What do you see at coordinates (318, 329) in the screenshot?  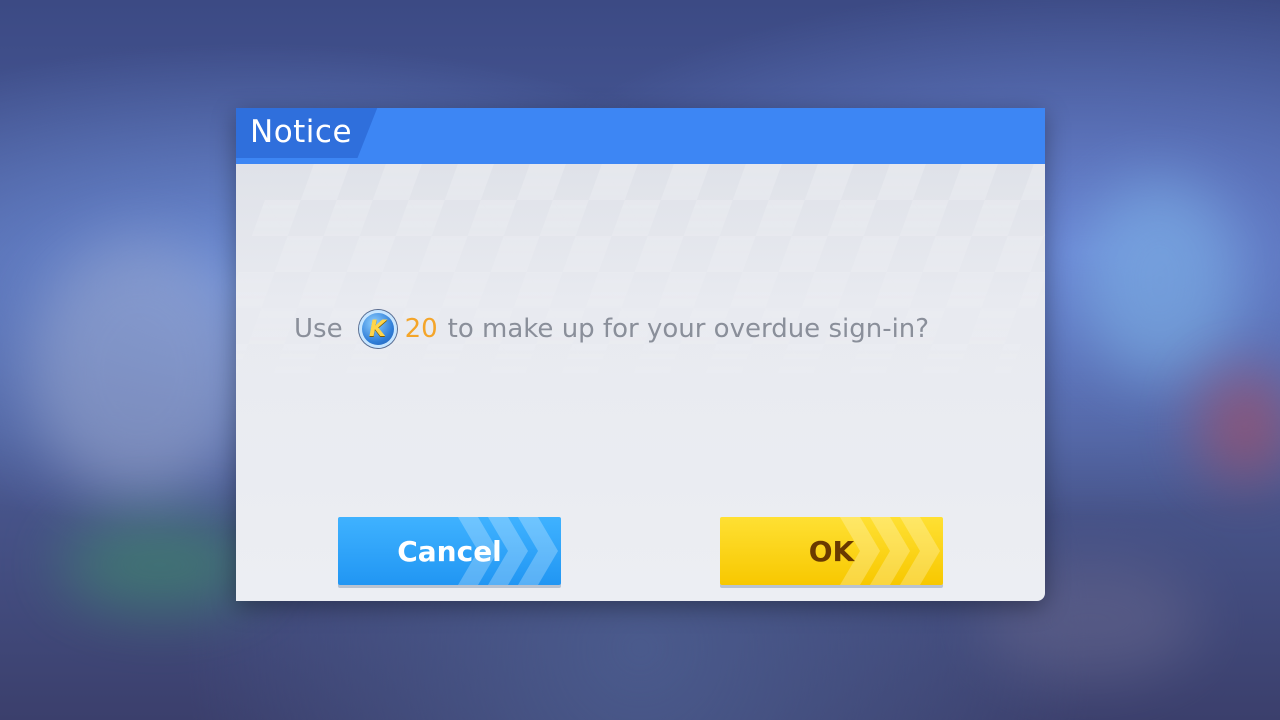 I see `message-prefix: Use` at bounding box center [318, 329].